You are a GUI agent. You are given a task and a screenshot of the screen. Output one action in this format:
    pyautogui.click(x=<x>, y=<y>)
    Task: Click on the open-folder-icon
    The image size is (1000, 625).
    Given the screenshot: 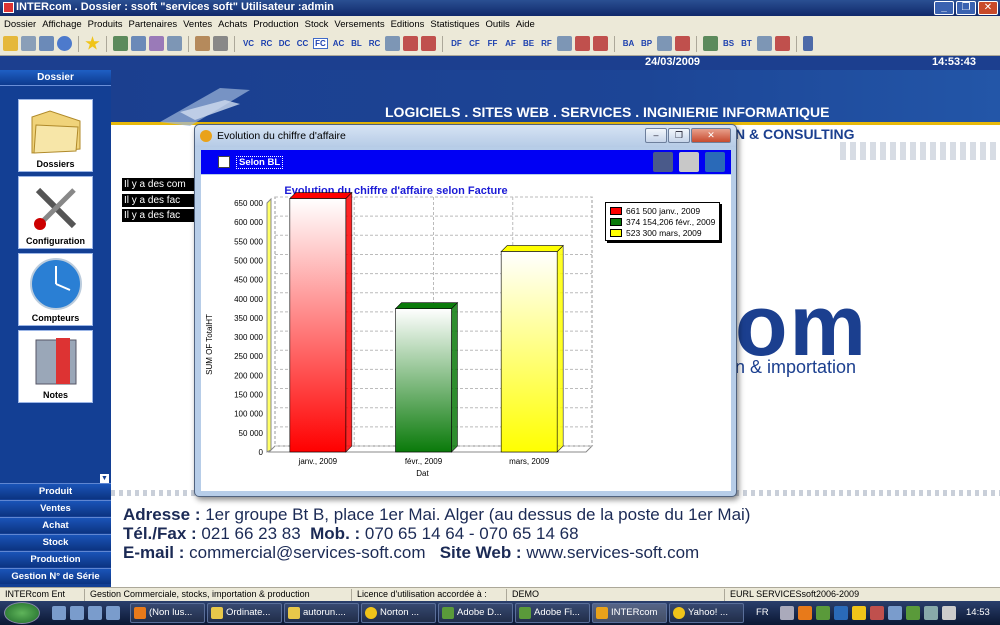 What is the action you would take?
    pyautogui.click(x=10, y=43)
    